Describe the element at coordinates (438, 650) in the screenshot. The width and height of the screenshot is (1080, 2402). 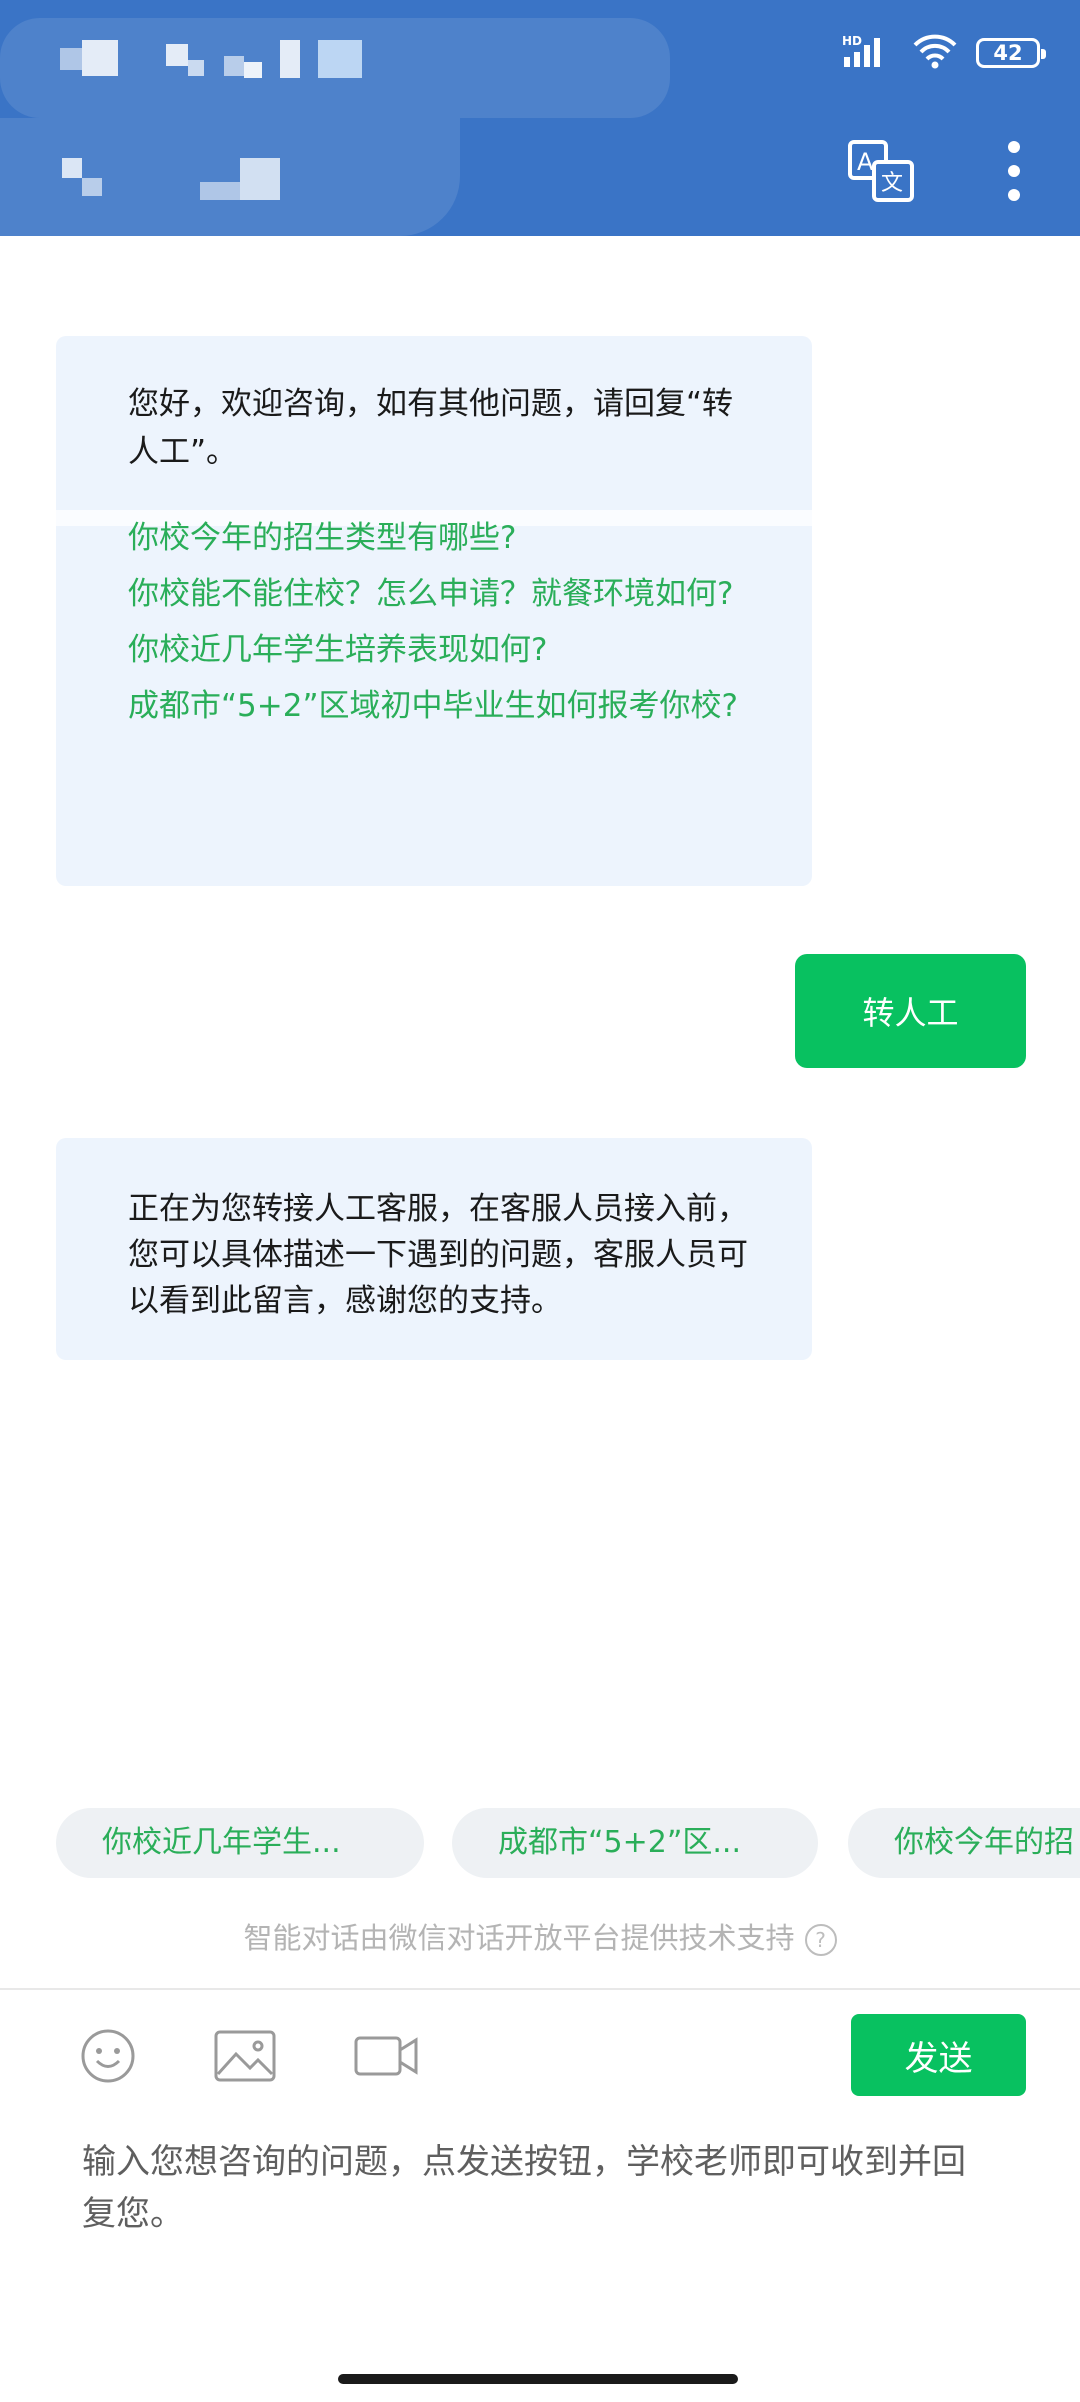
I see `suggested-question-link: 你校近几年学生培养表现如何?` at that location.